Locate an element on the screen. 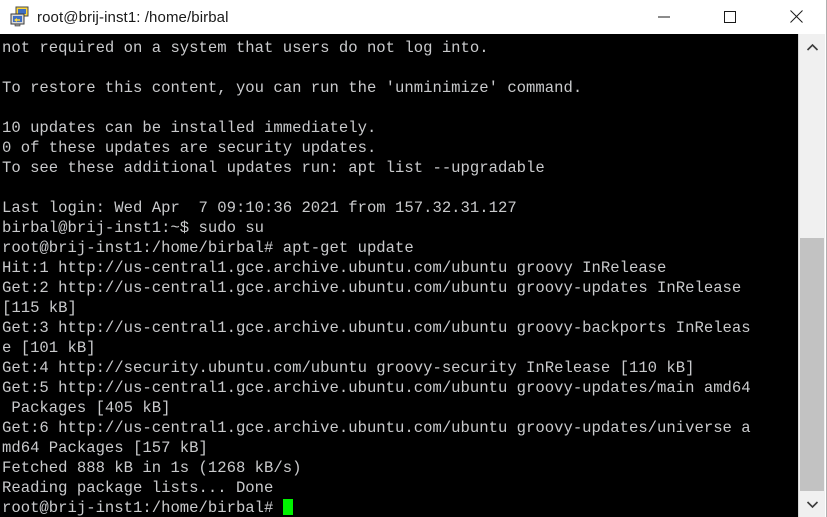 The width and height of the screenshot is (827, 517). text-cursor is located at coordinates (287, 507).